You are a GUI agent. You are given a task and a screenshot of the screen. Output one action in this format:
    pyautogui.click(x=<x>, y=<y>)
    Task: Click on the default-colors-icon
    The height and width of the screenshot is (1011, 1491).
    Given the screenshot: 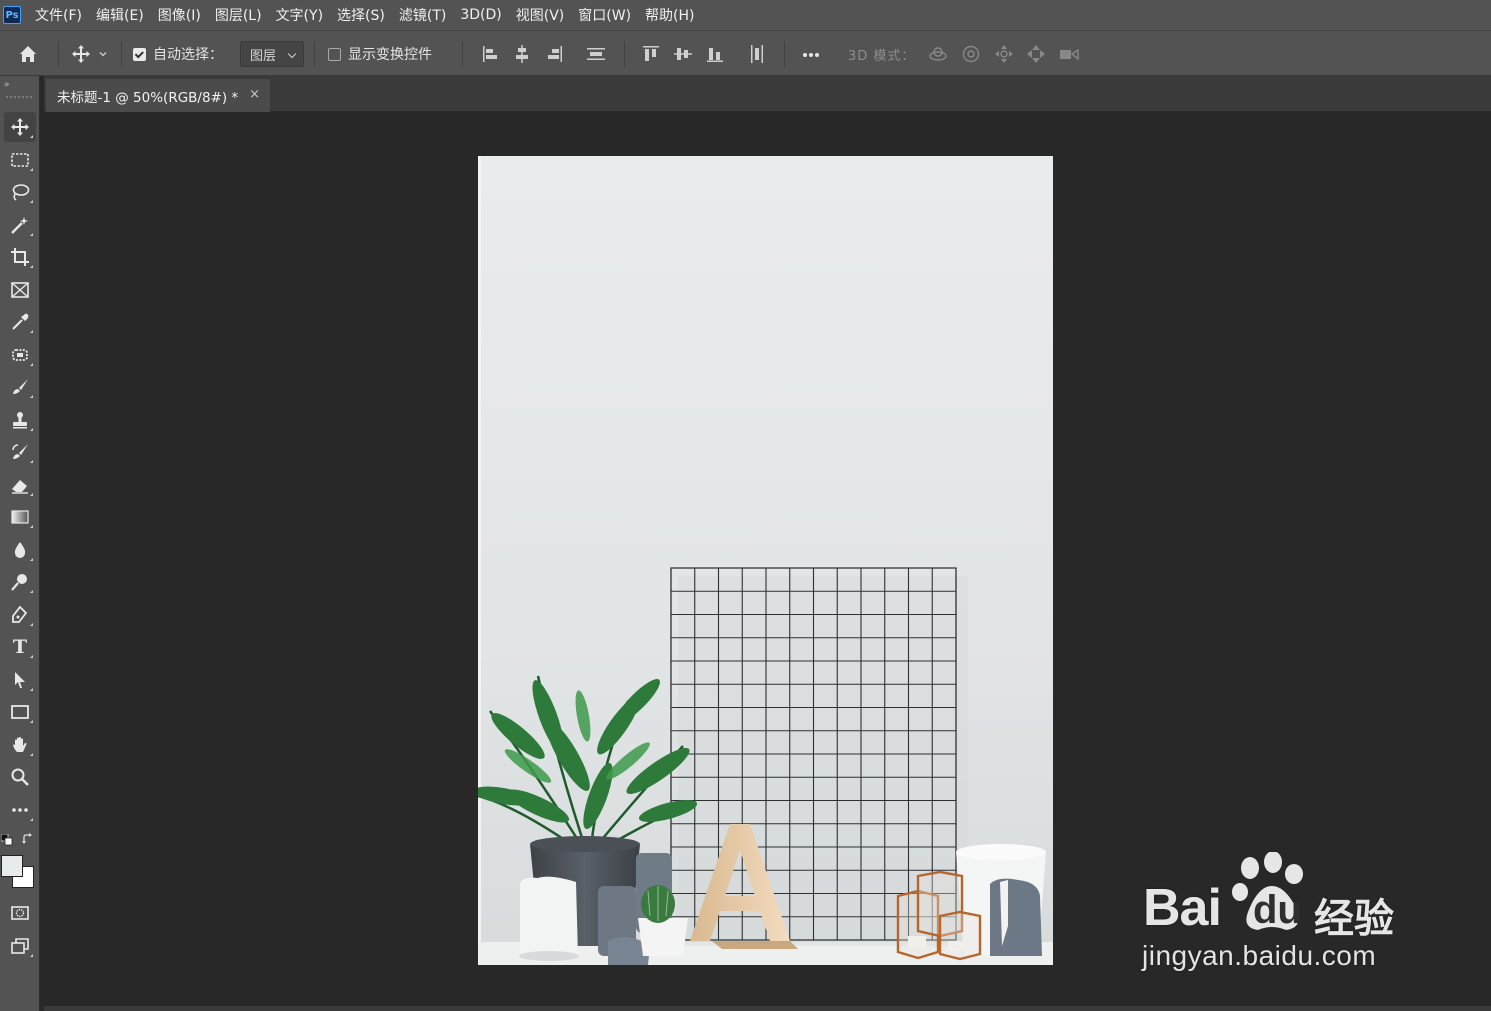 What is the action you would take?
    pyautogui.click(x=7, y=840)
    